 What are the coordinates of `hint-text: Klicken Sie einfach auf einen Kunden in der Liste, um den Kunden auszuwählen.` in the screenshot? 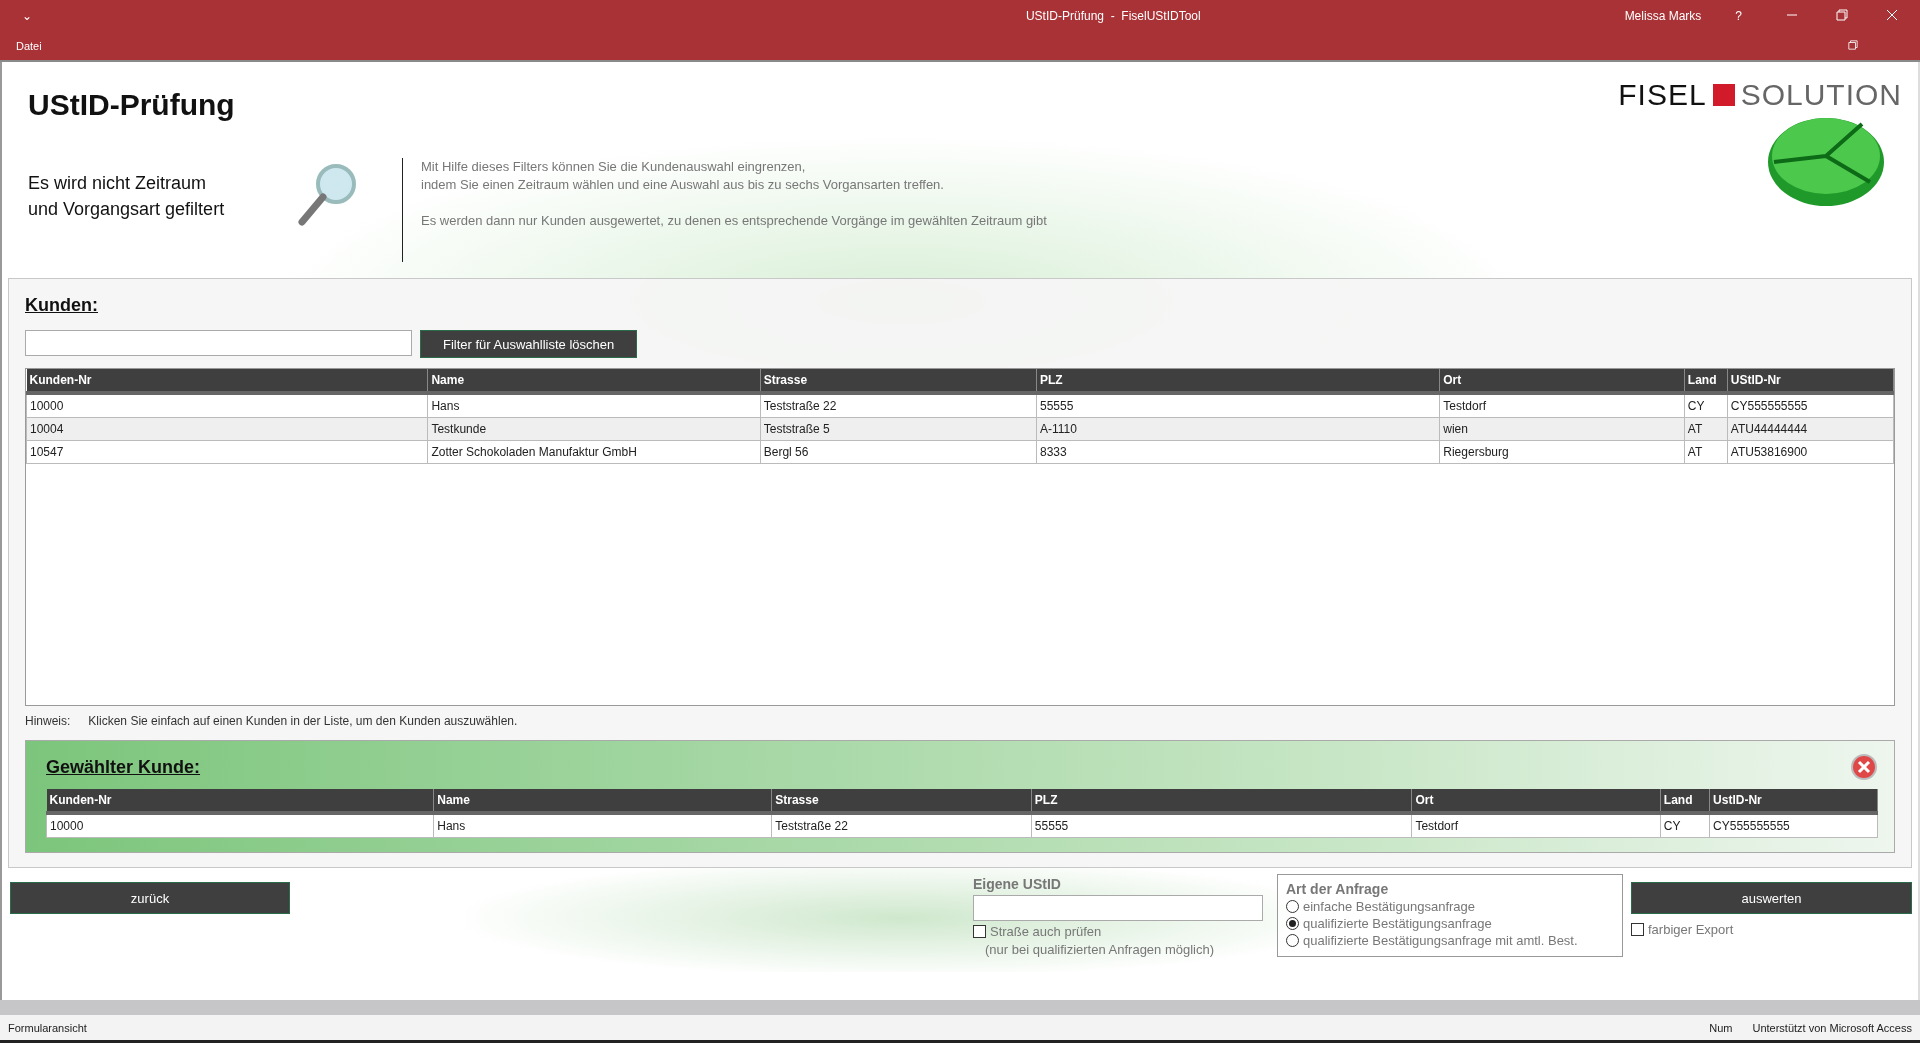 It's located at (303, 721).